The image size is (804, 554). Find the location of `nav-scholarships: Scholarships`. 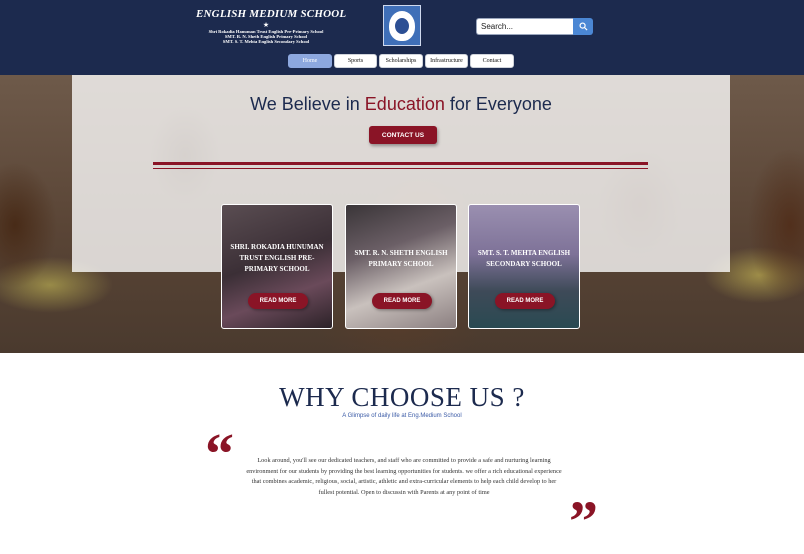

nav-scholarships: Scholarships is located at coordinates (401, 61).